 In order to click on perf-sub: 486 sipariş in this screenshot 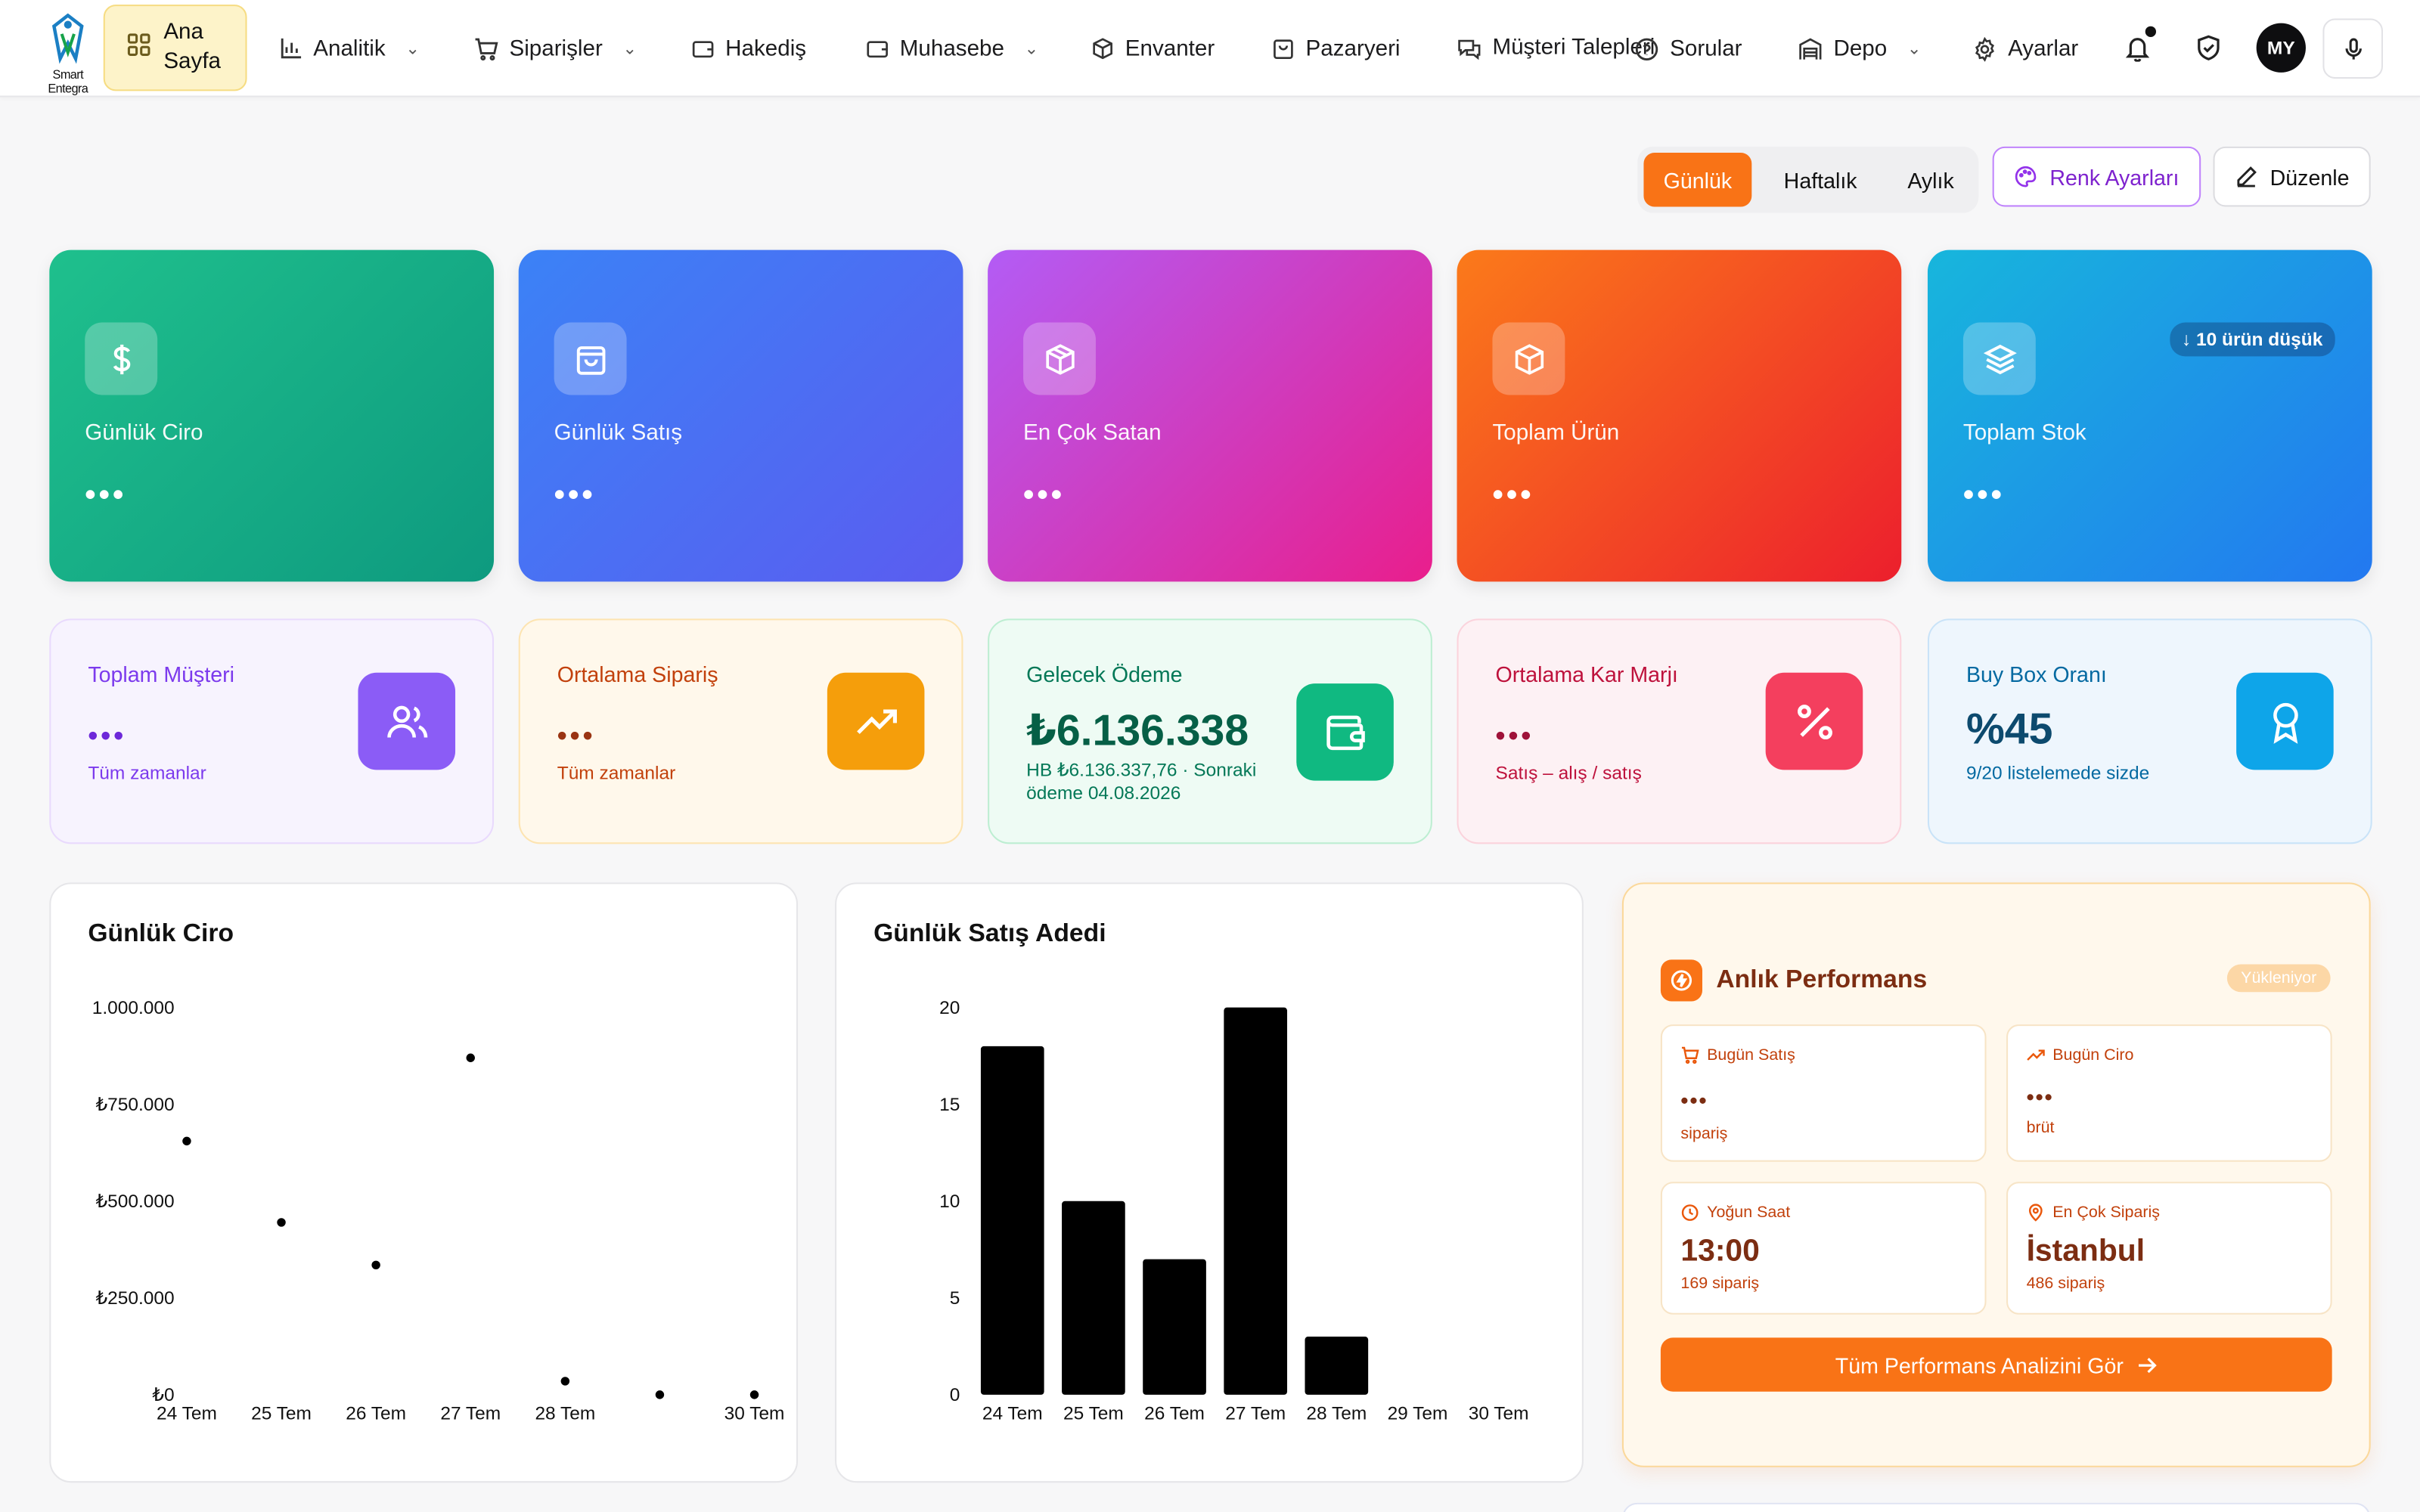, I will do `click(2065, 1284)`.